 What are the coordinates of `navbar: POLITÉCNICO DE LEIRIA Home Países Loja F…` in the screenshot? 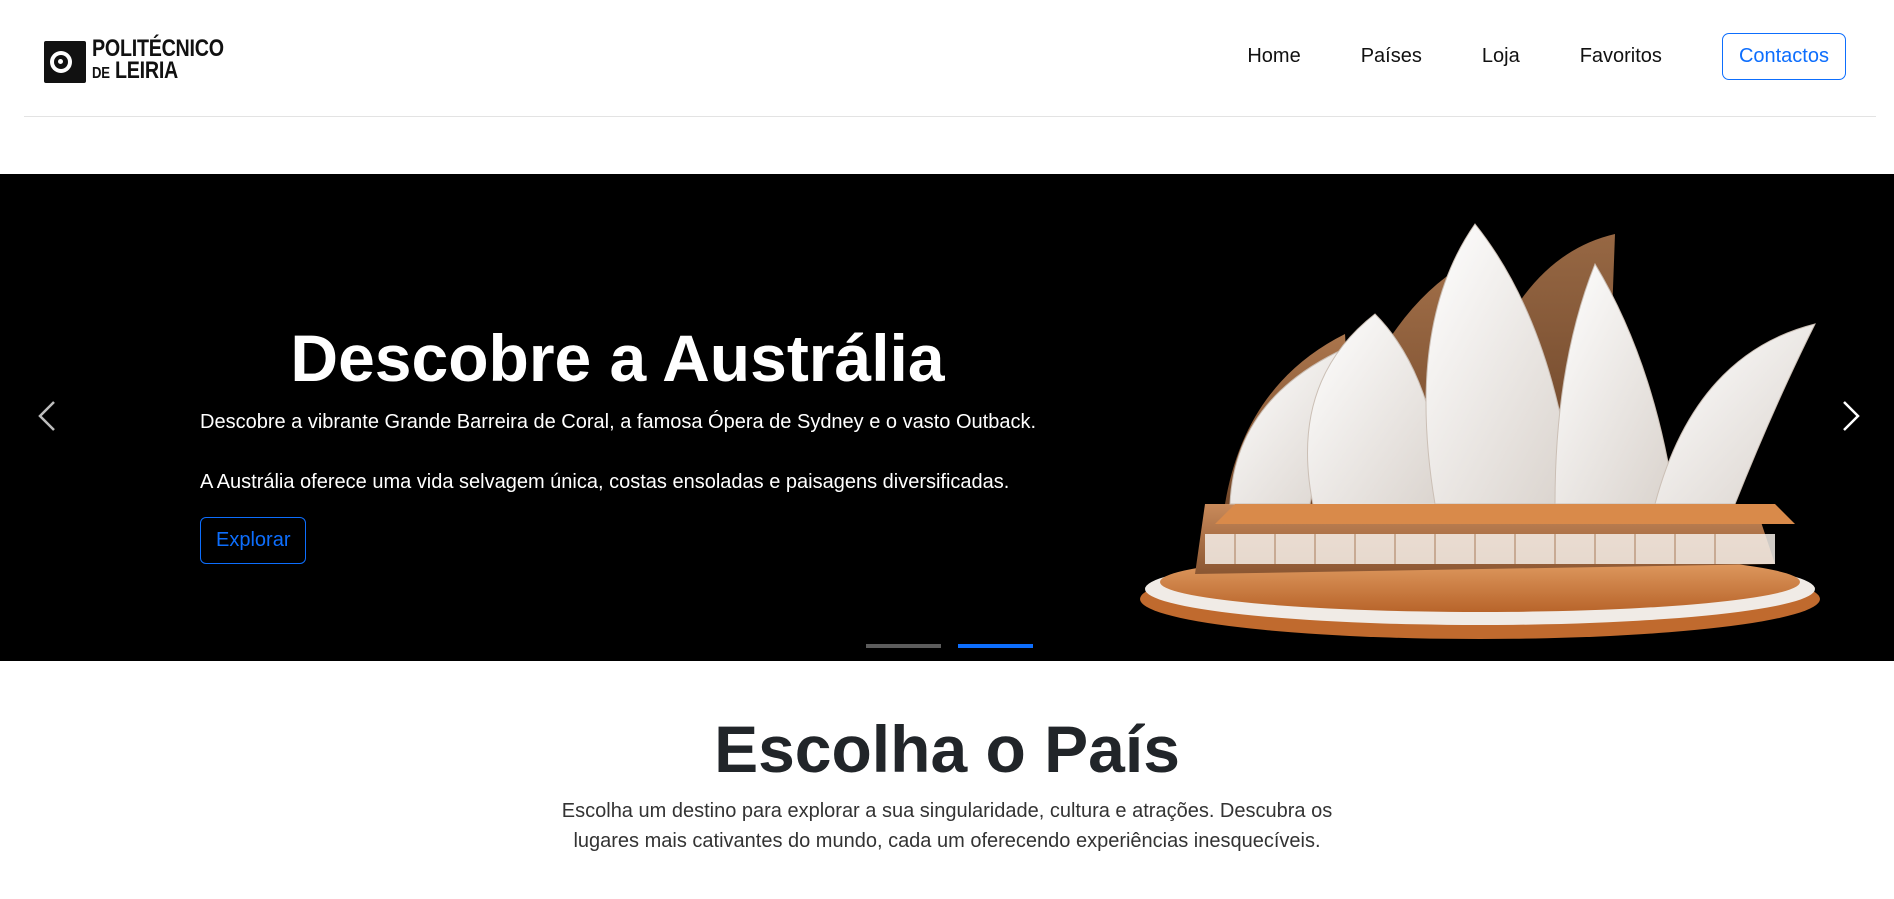 It's located at (950, 58).